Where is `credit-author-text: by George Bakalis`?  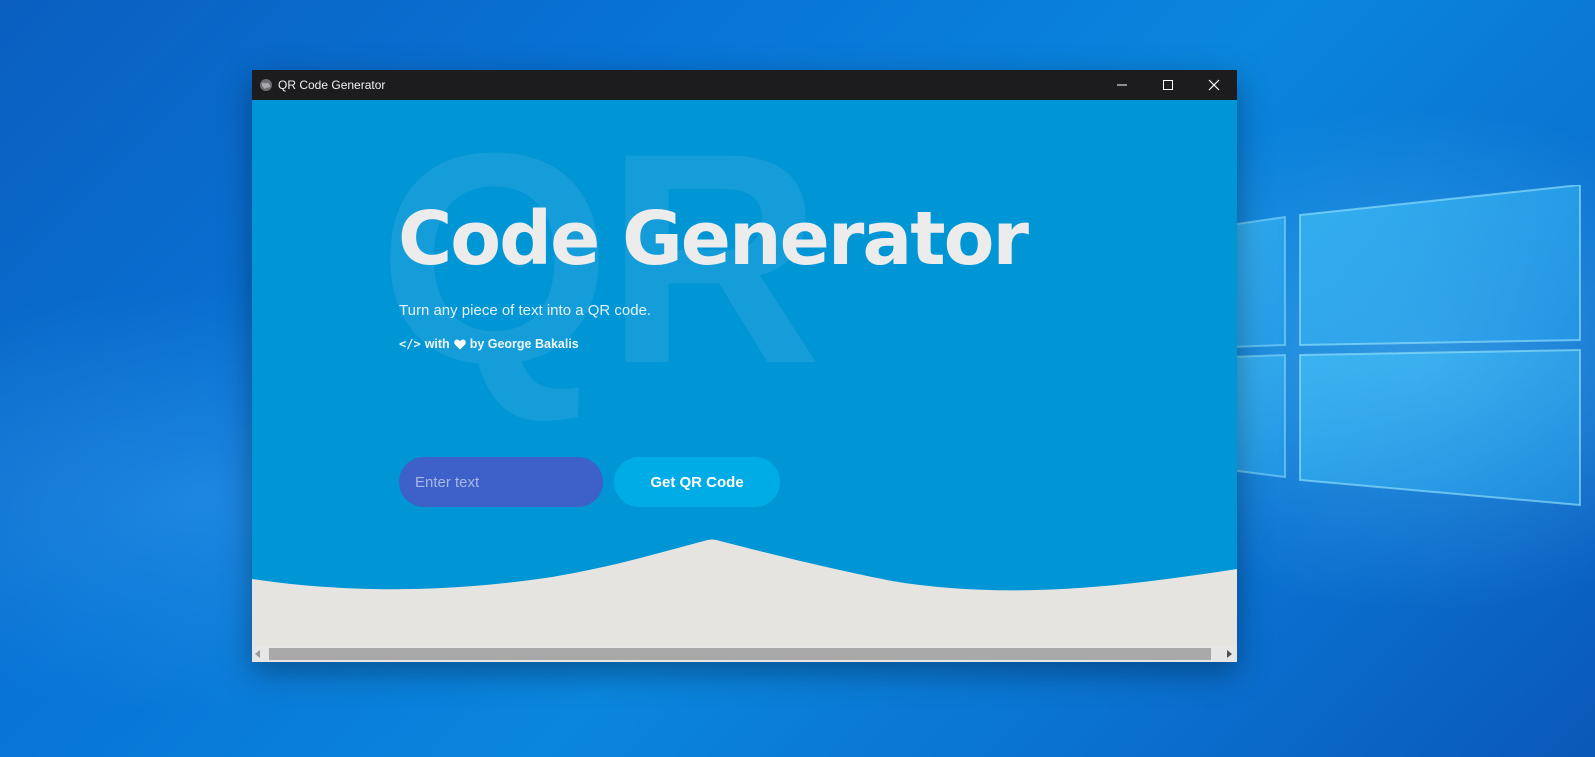 credit-author-text: by George Bakalis is located at coordinates (524, 344).